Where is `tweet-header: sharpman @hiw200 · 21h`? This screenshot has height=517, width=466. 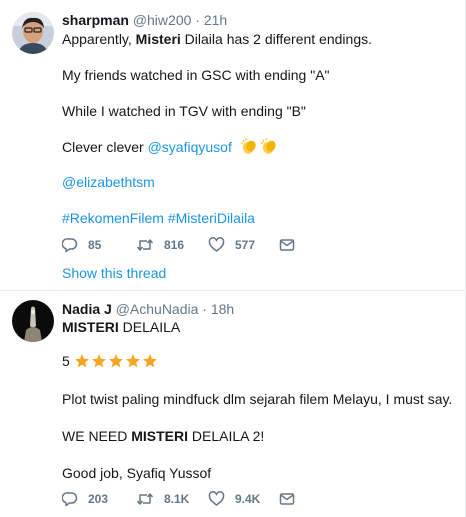 tweet-header: sharpman @hiw200 · 21h is located at coordinates (144, 20).